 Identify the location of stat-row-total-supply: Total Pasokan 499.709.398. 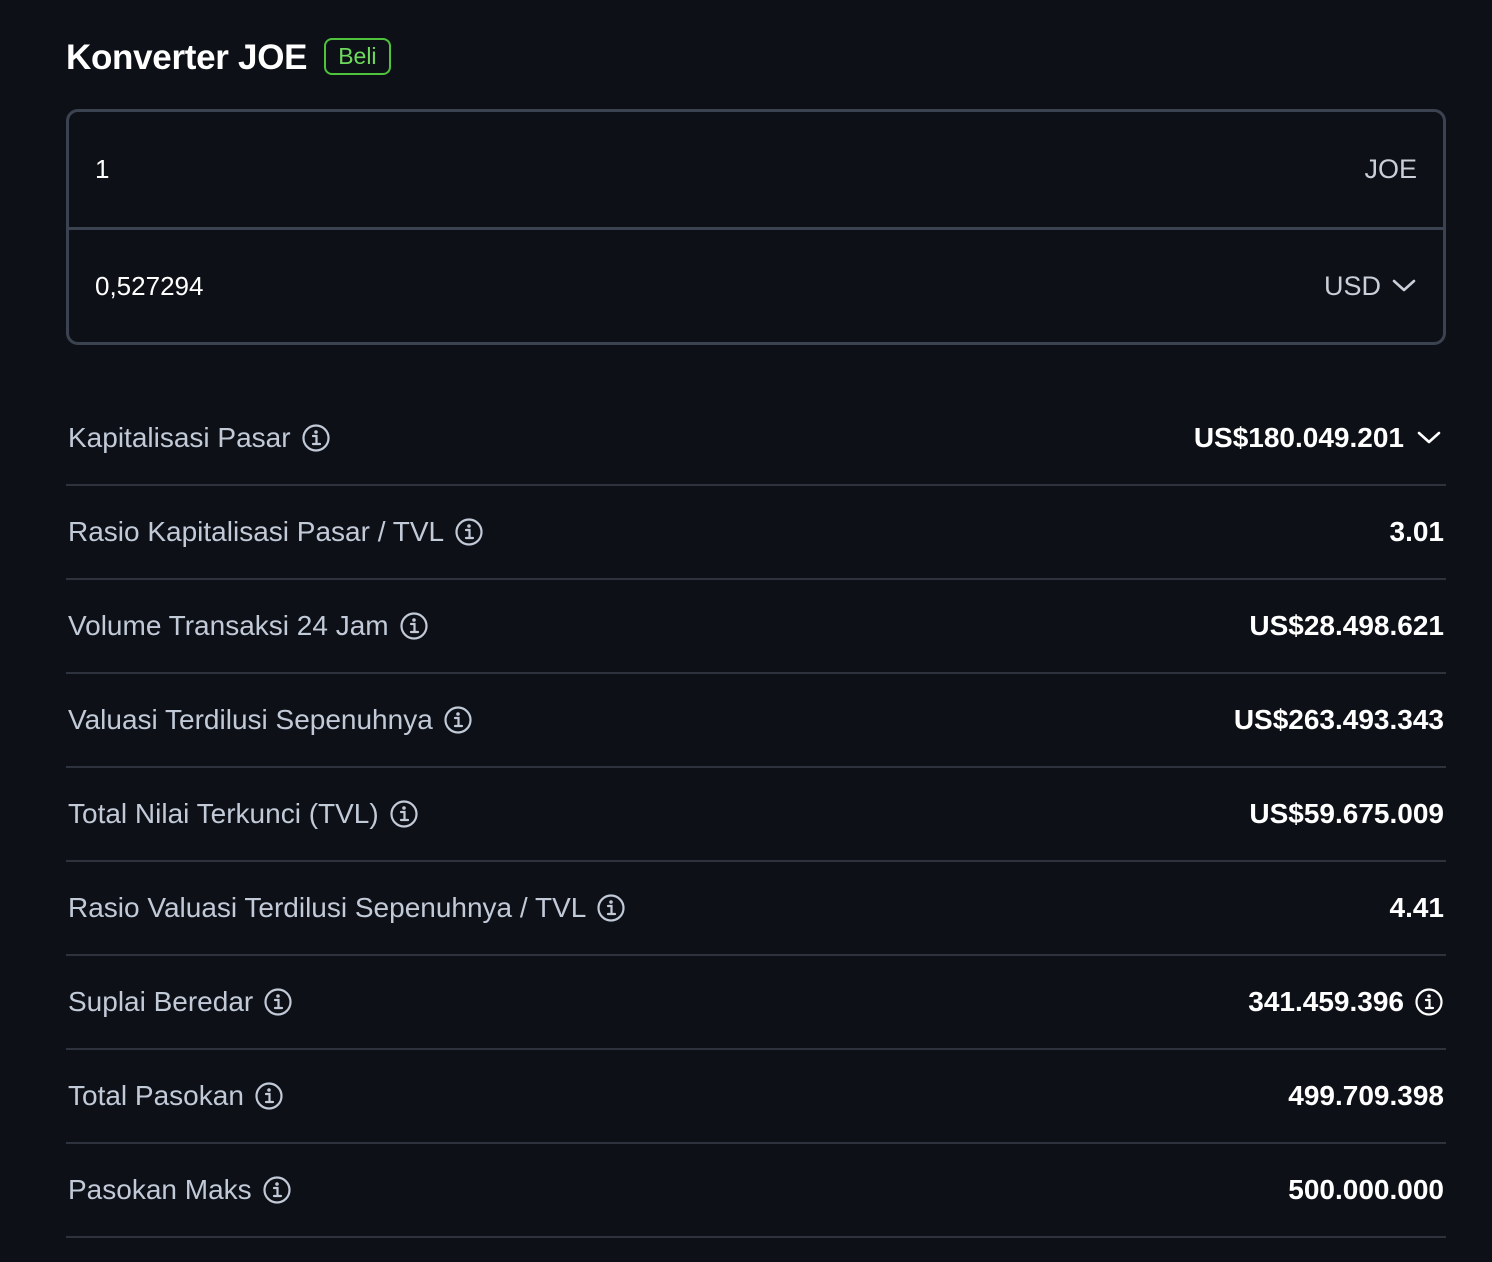
(756, 1097).